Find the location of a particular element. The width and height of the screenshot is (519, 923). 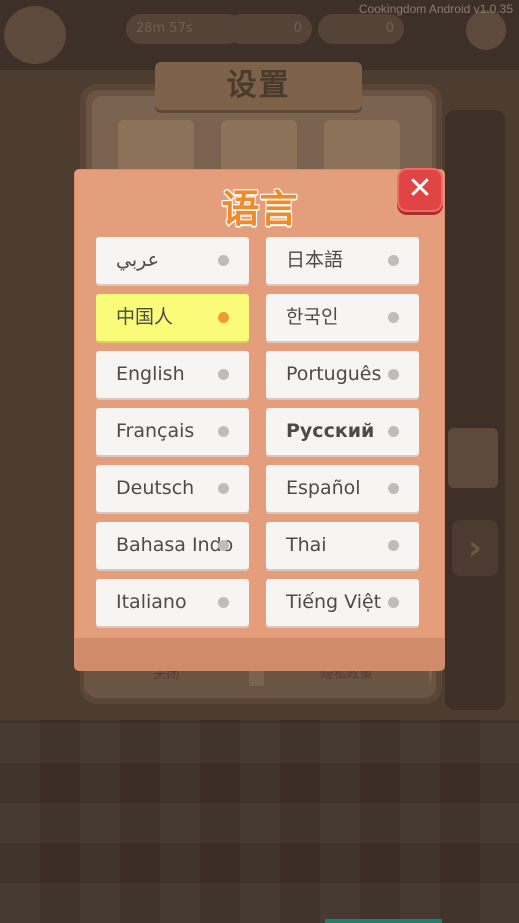

language-option: 日本語 is located at coordinates (342, 260).